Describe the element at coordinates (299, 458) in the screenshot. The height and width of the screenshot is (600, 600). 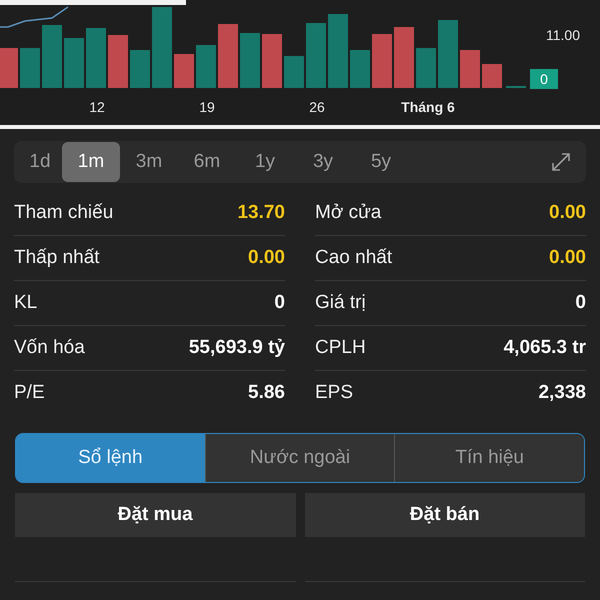
I see `segment-tab: Nước ngoài` at that location.